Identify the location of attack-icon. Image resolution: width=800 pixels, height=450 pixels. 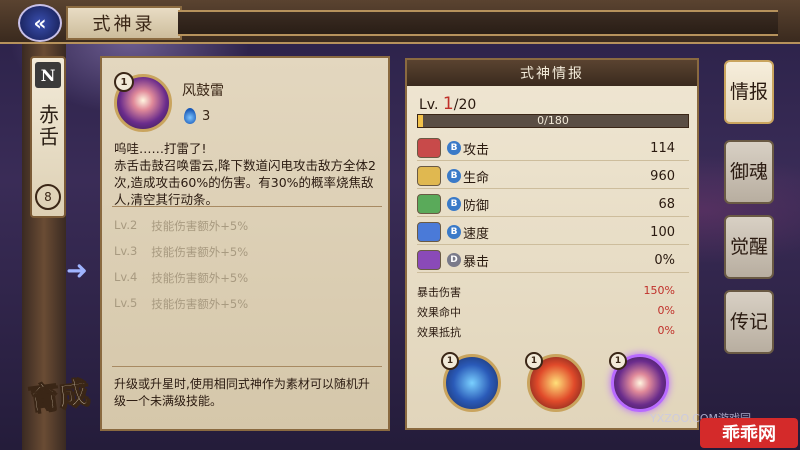
(429, 148).